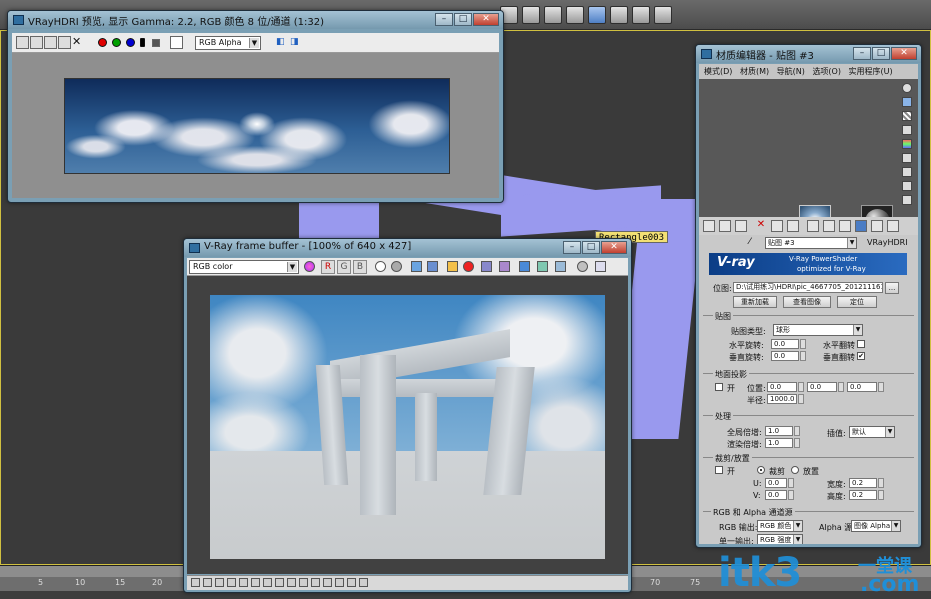 This screenshot has height=599, width=931. Describe the element at coordinates (822, 387) in the screenshot. I see `position-y-field: 0.0` at that location.